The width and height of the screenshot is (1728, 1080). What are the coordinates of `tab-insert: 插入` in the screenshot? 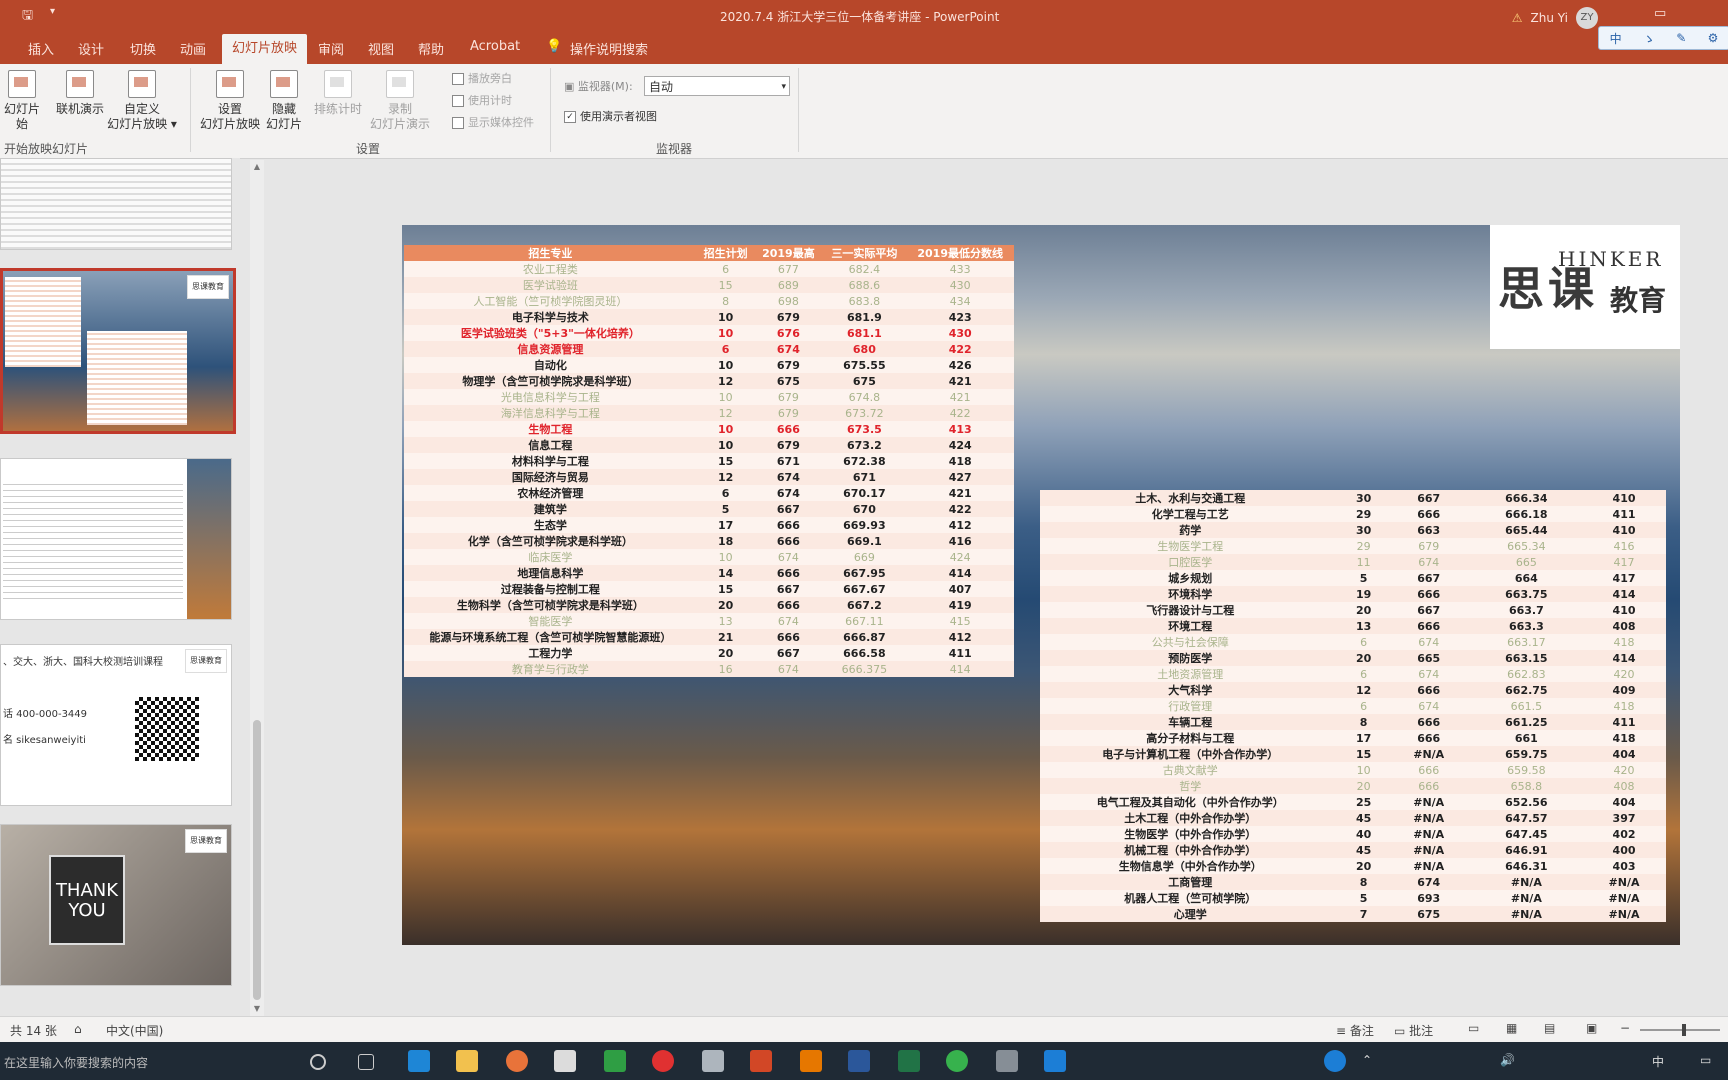 It's located at (41, 48).